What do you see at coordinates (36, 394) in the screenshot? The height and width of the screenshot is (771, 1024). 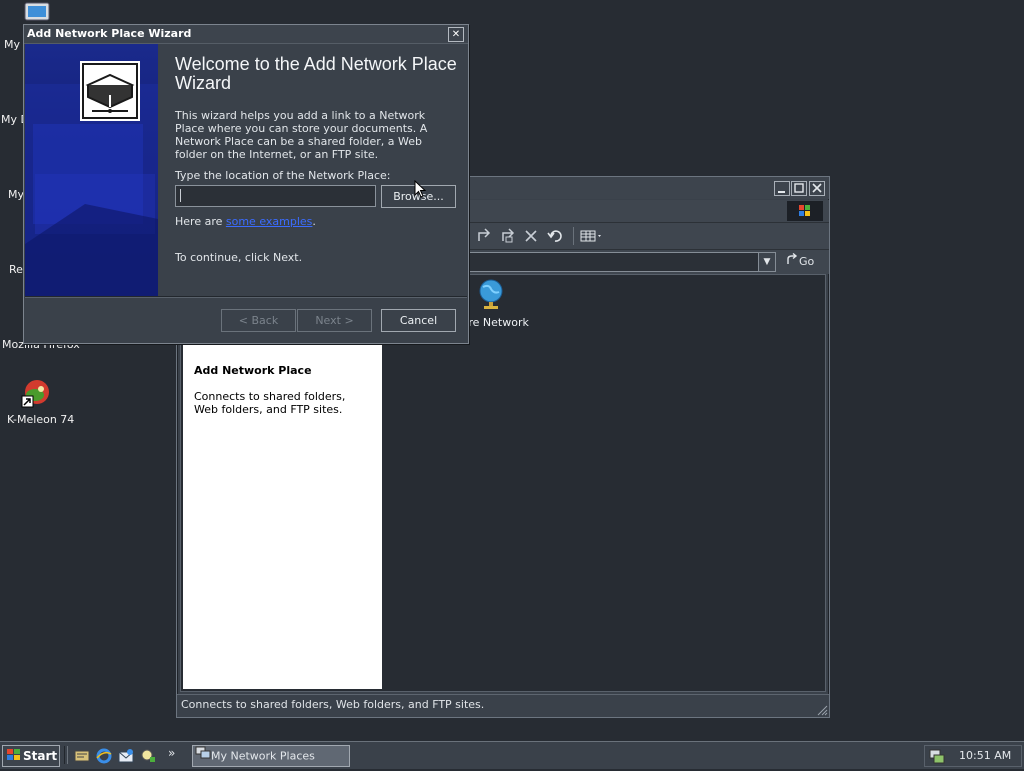 I see `k-meleon-icon` at bounding box center [36, 394].